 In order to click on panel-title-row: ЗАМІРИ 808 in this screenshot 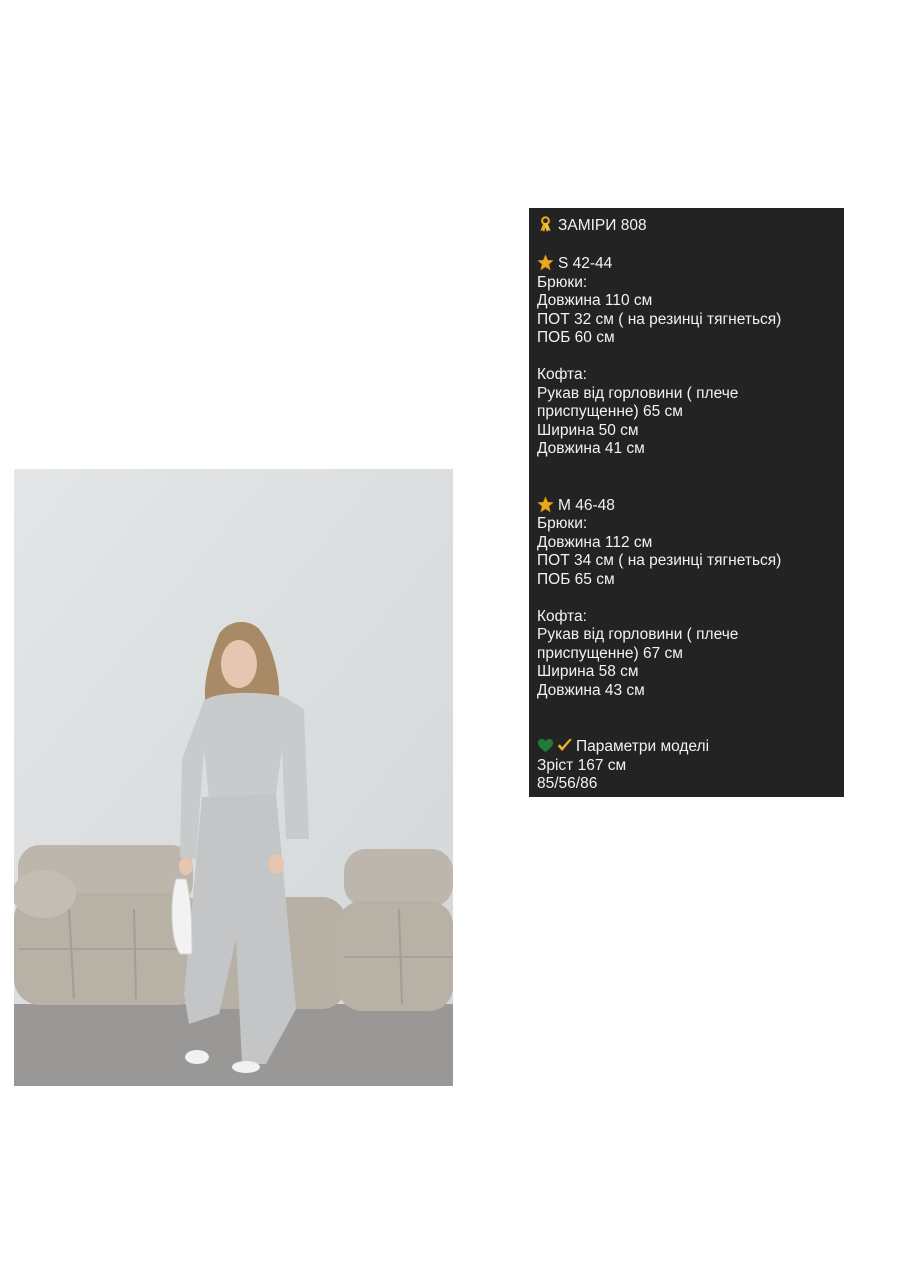, I will do `click(686, 226)`.